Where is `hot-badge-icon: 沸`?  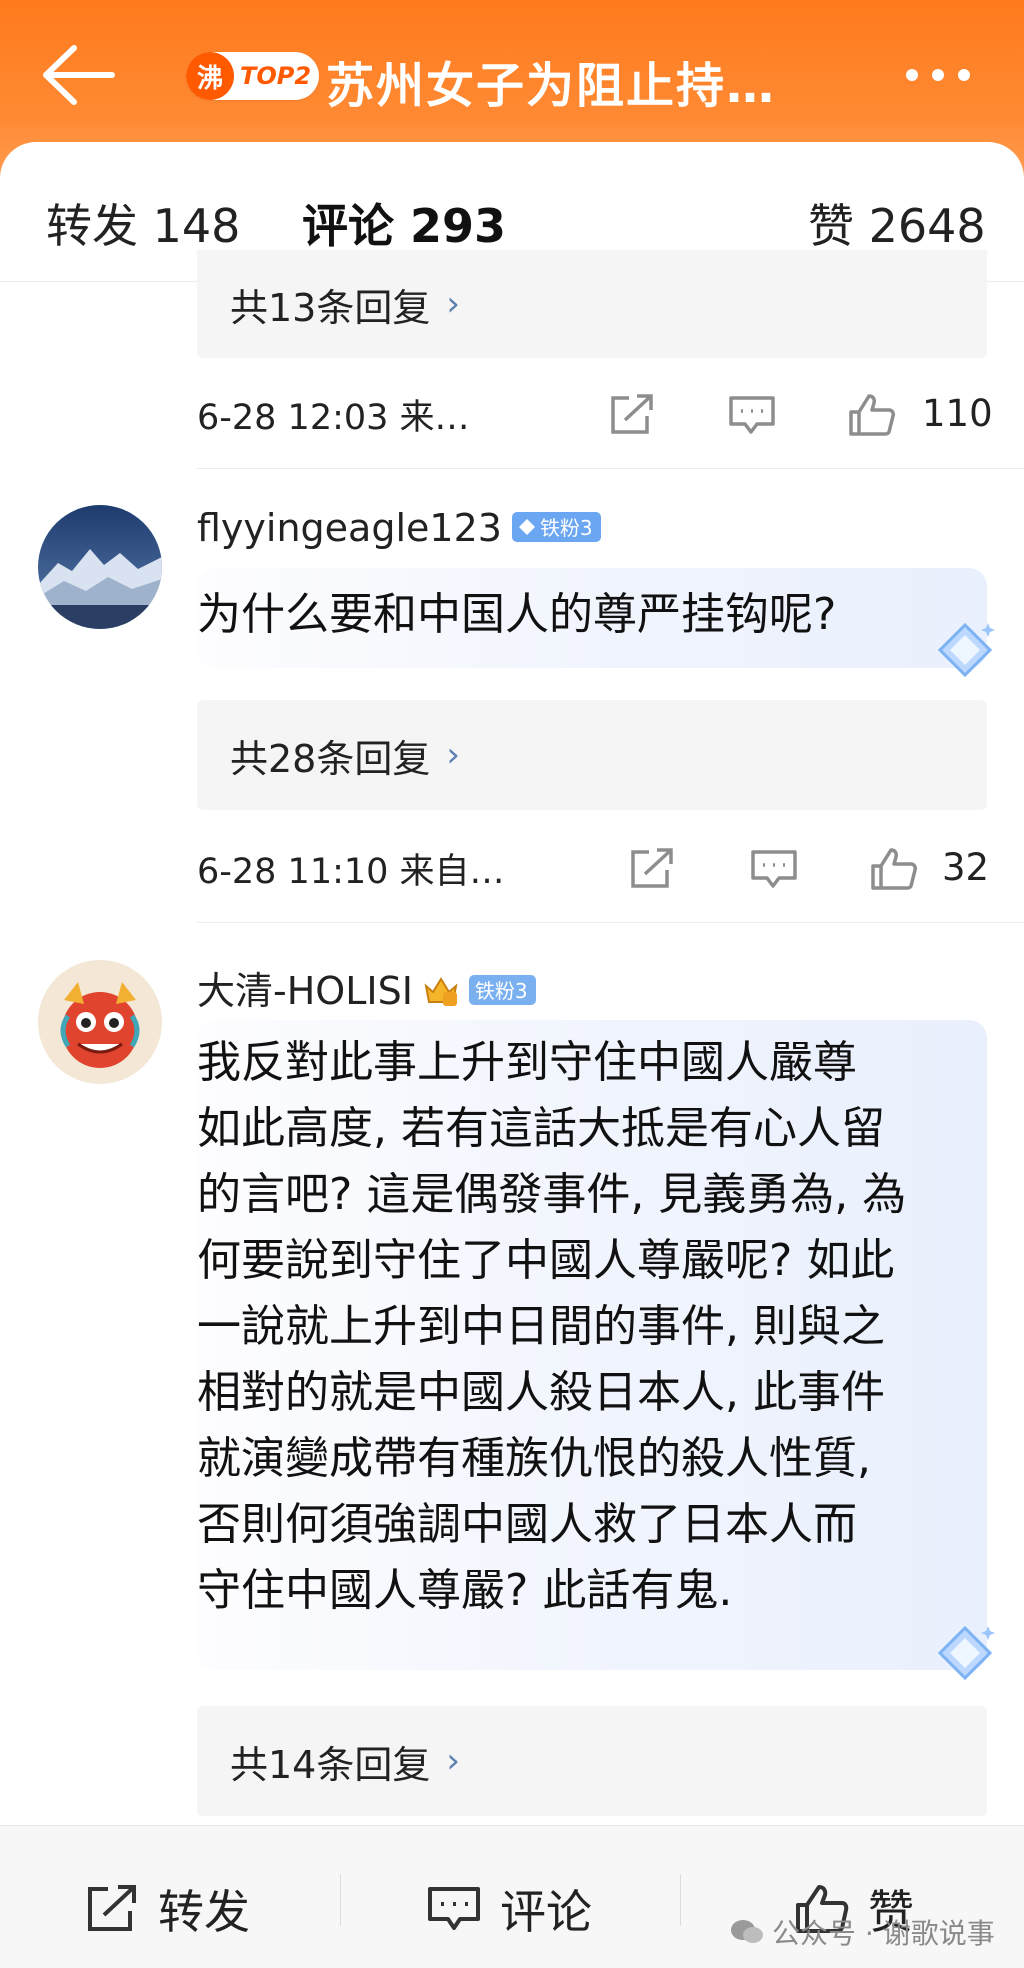 hot-badge-icon: 沸 is located at coordinates (210, 76).